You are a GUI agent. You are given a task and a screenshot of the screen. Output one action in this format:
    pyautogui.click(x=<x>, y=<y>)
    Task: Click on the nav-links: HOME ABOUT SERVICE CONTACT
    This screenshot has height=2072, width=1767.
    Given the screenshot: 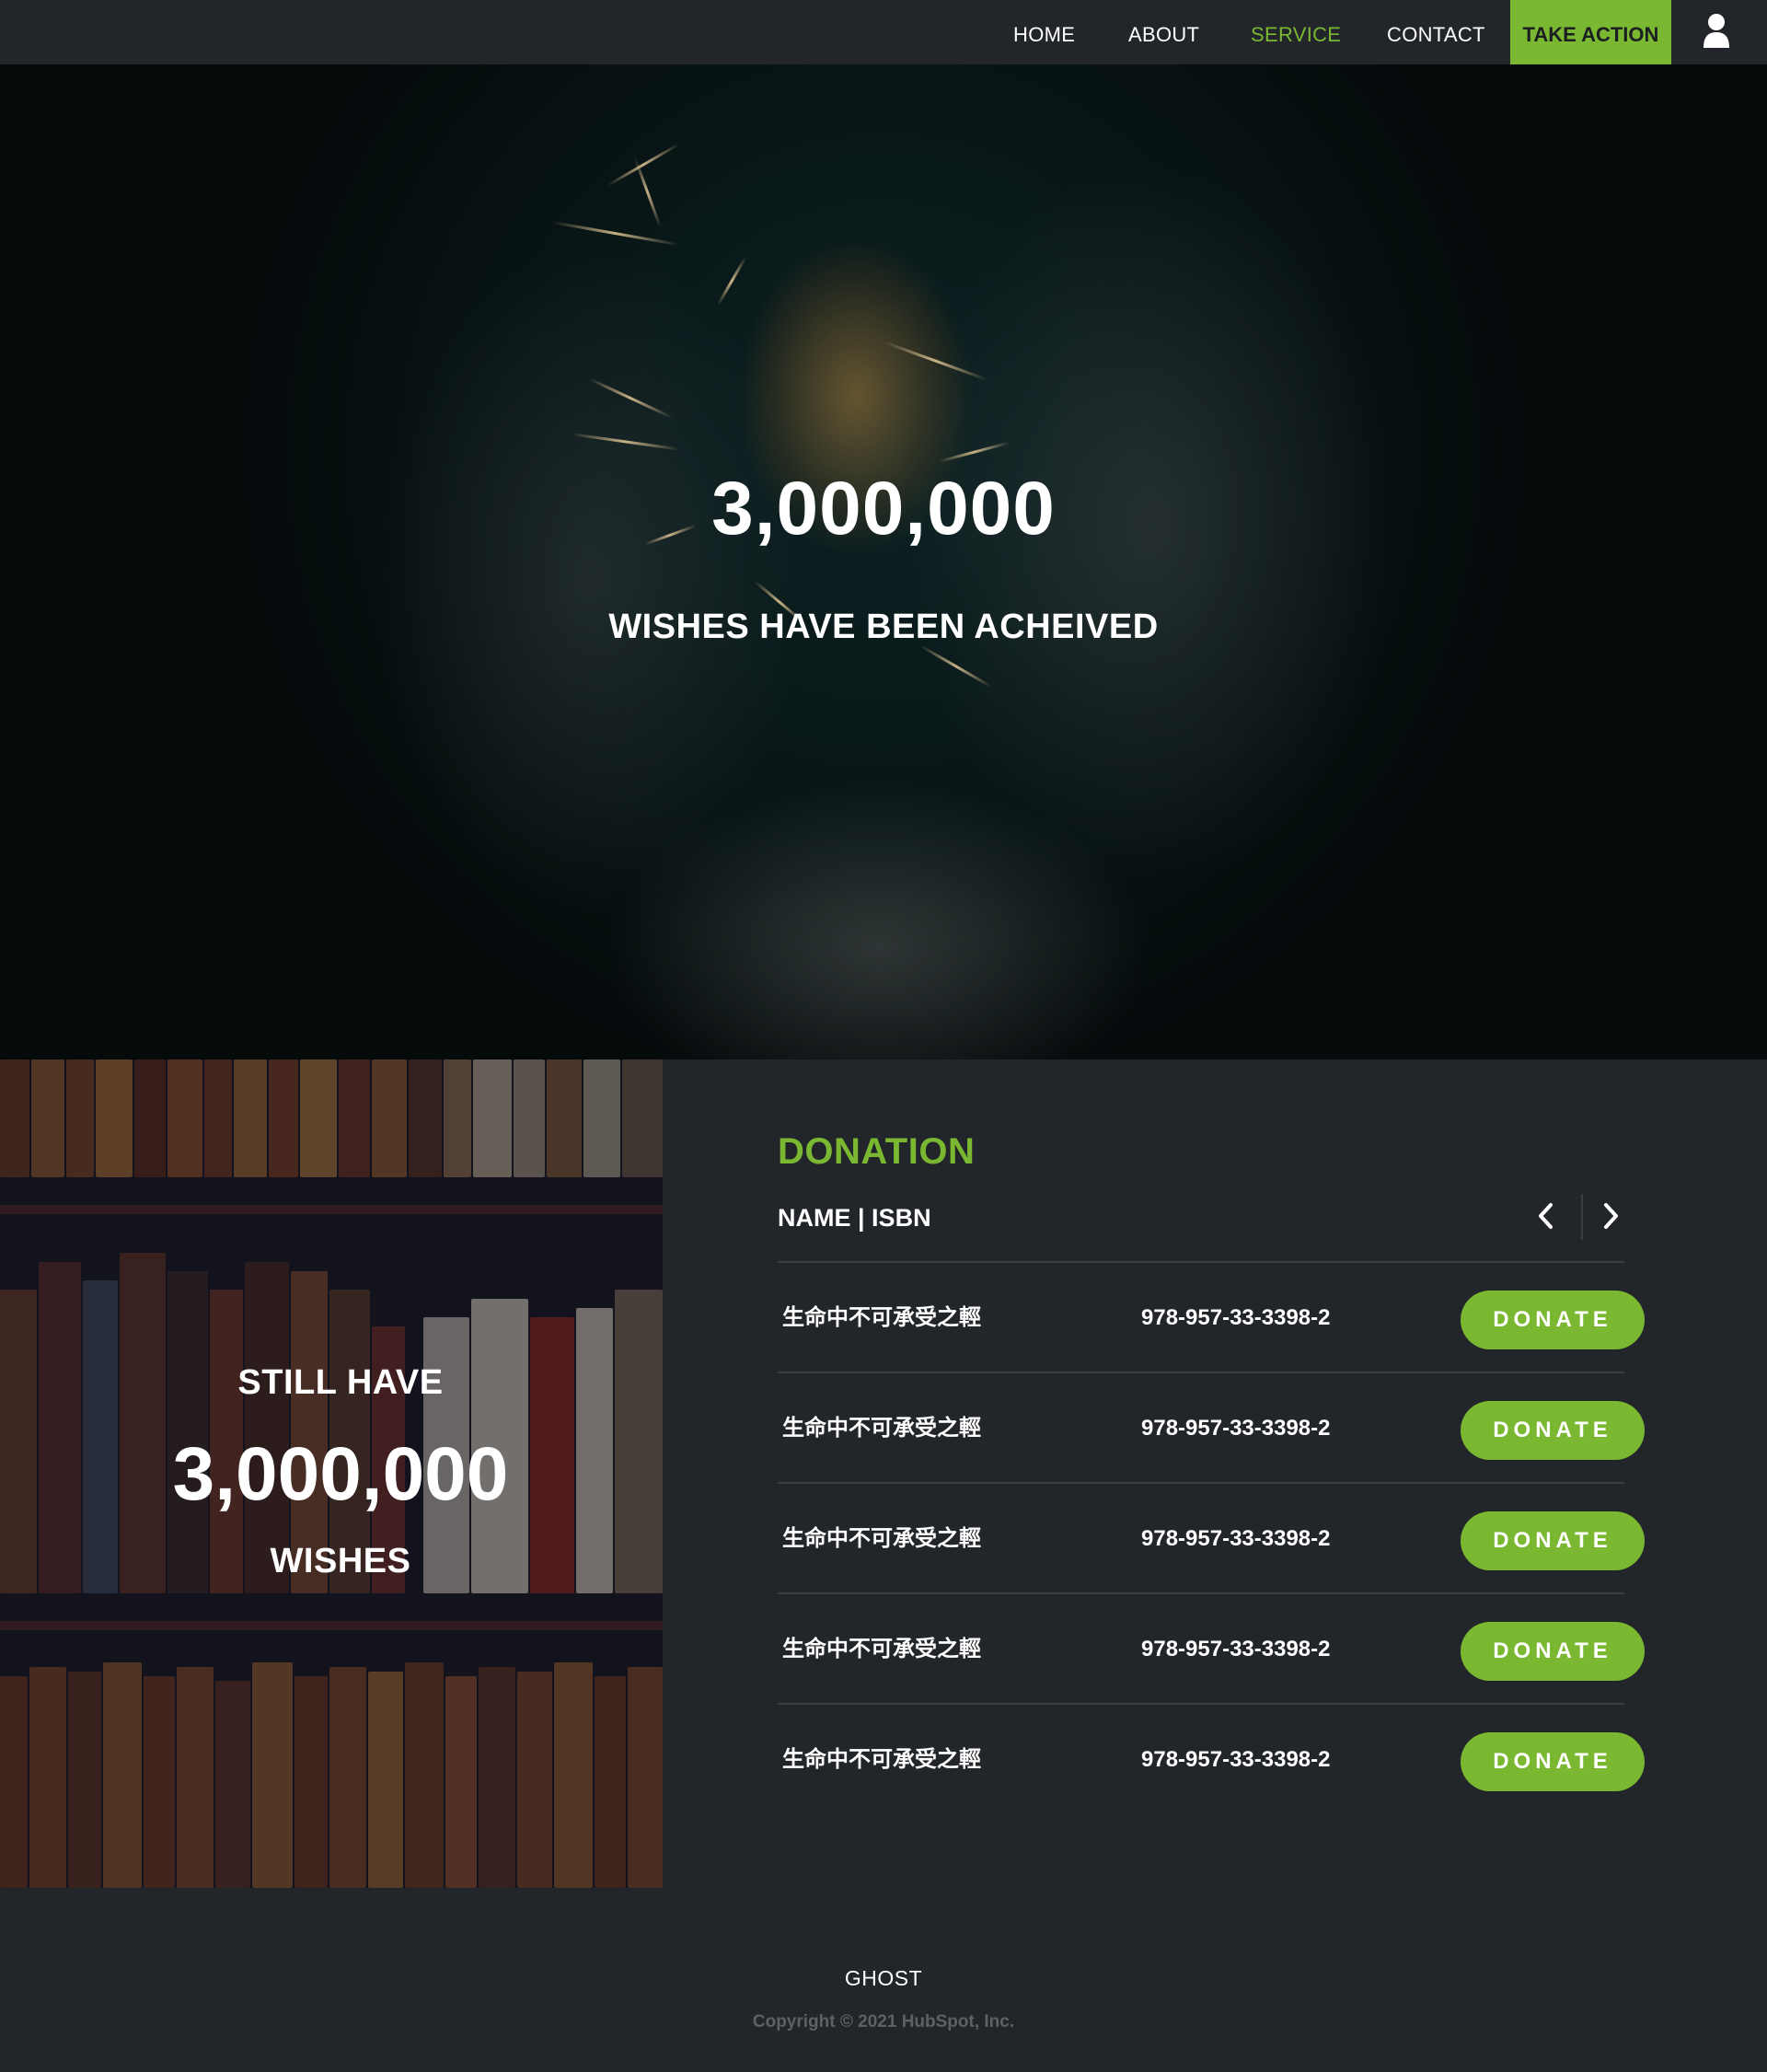 What is the action you would take?
    pyautogui.click(x=883, y=32)
    